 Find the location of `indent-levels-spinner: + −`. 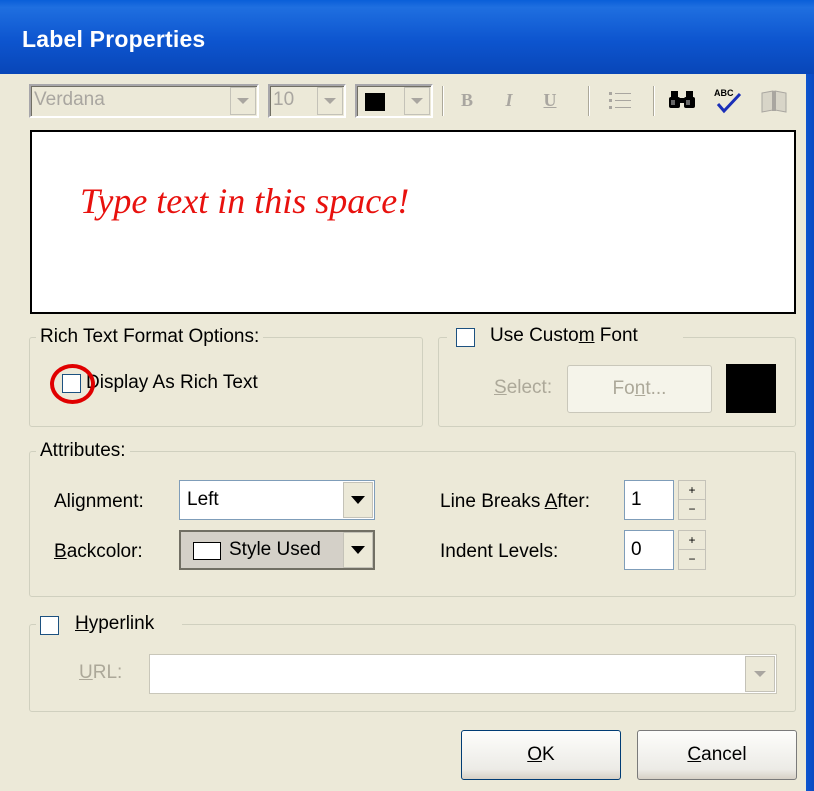

indent-levels-spinner: + − is located at coordinates (692, 550).